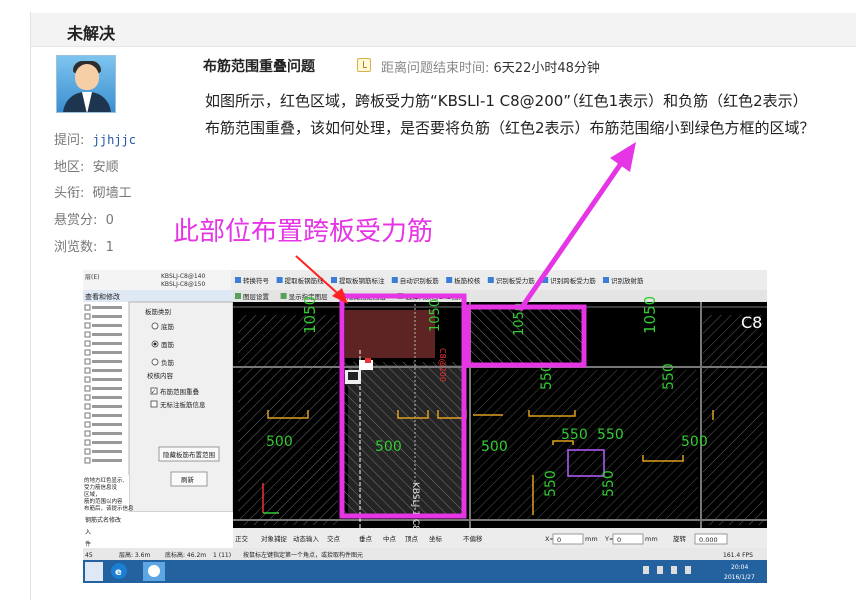 This screenshot has height=600, width=856. What do you see at coordinates (739, 567) in the screenshot?
I see `clock-time: 20:04` at bounding box center [739, 567].